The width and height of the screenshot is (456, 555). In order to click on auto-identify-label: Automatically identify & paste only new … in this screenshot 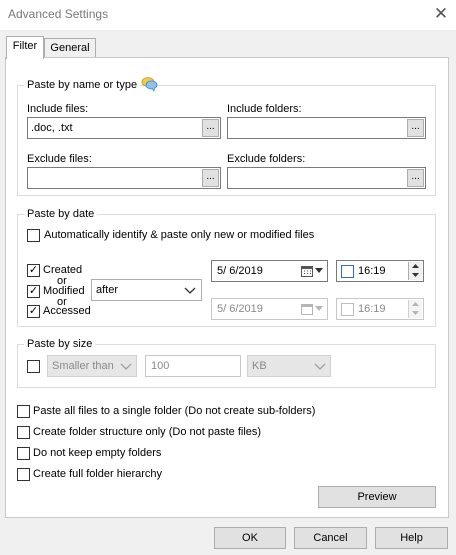, I will do `click(179, 235)`.